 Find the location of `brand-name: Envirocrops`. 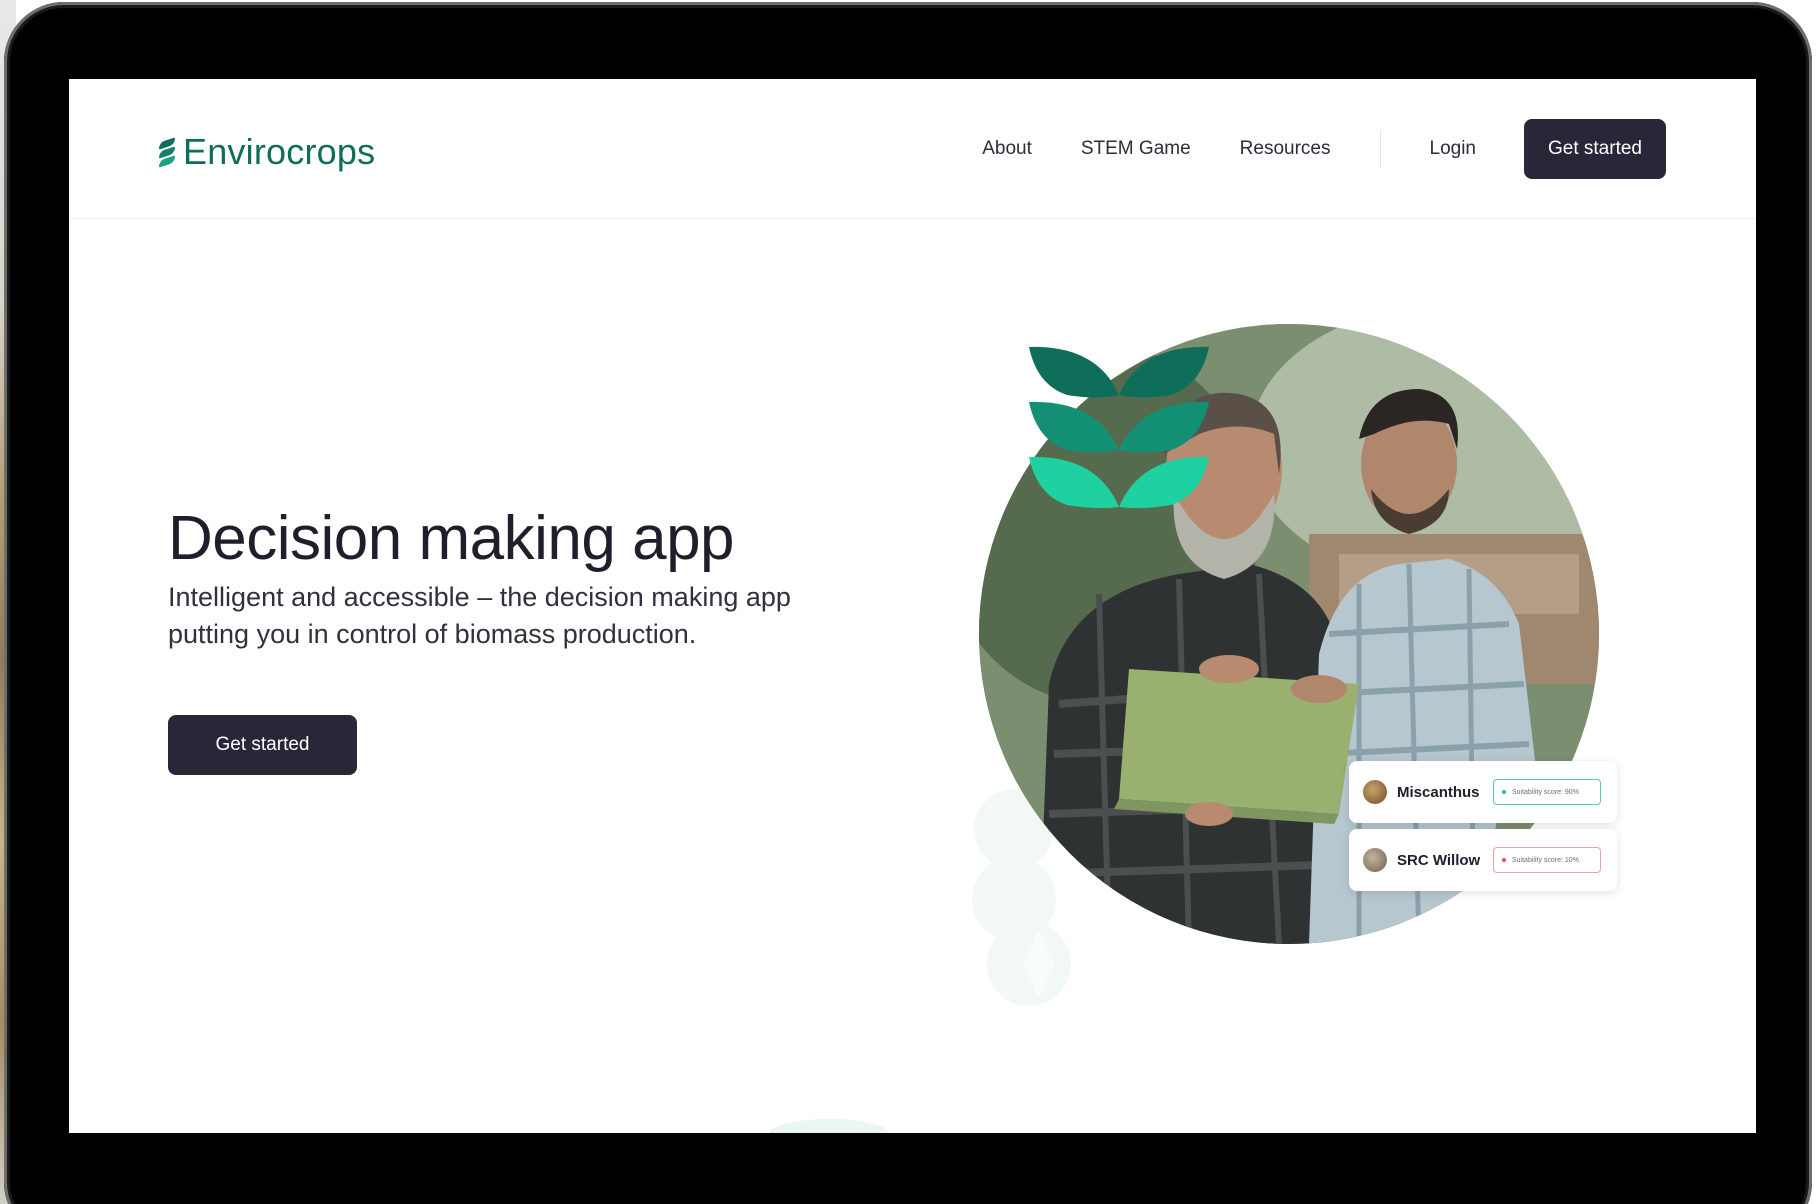

brand-name: Envirocrops is located at coordinates (279, 151).